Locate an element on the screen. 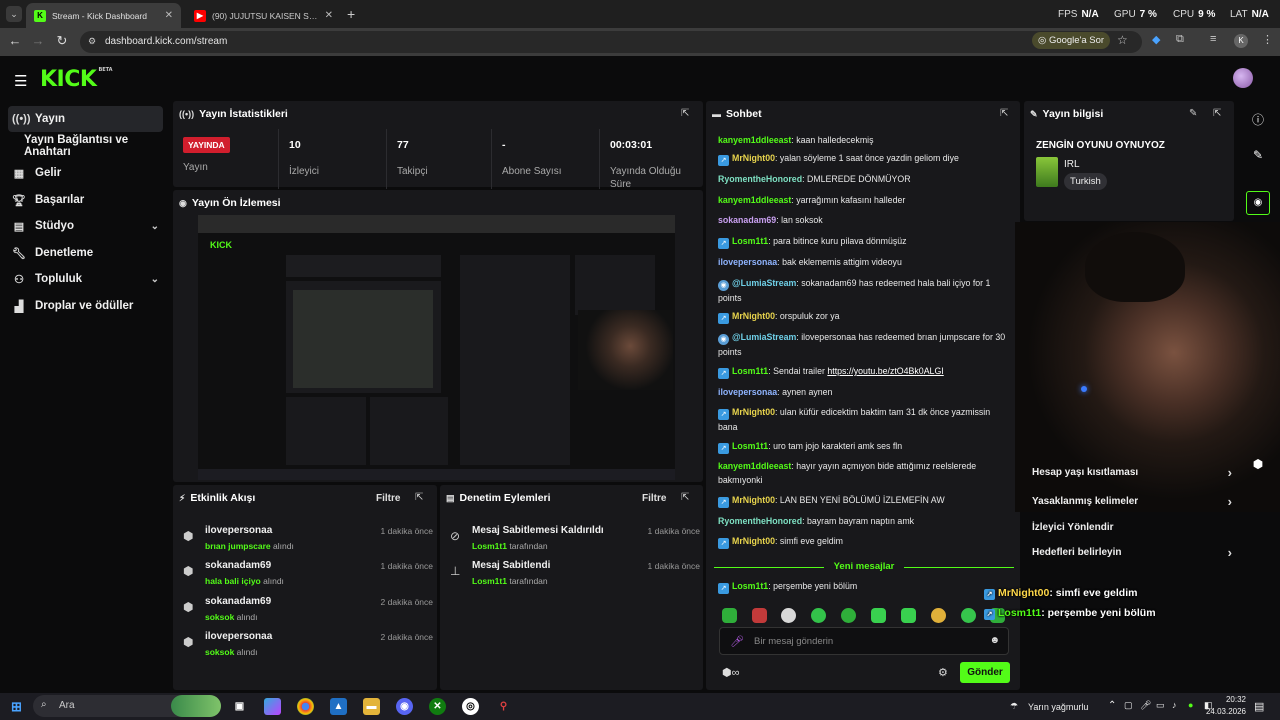 Image resolution: width=1280 pixels, height=720 pixels. setting-goals: Hedefleri belirleyin › is located at coordinates (1132, 552).